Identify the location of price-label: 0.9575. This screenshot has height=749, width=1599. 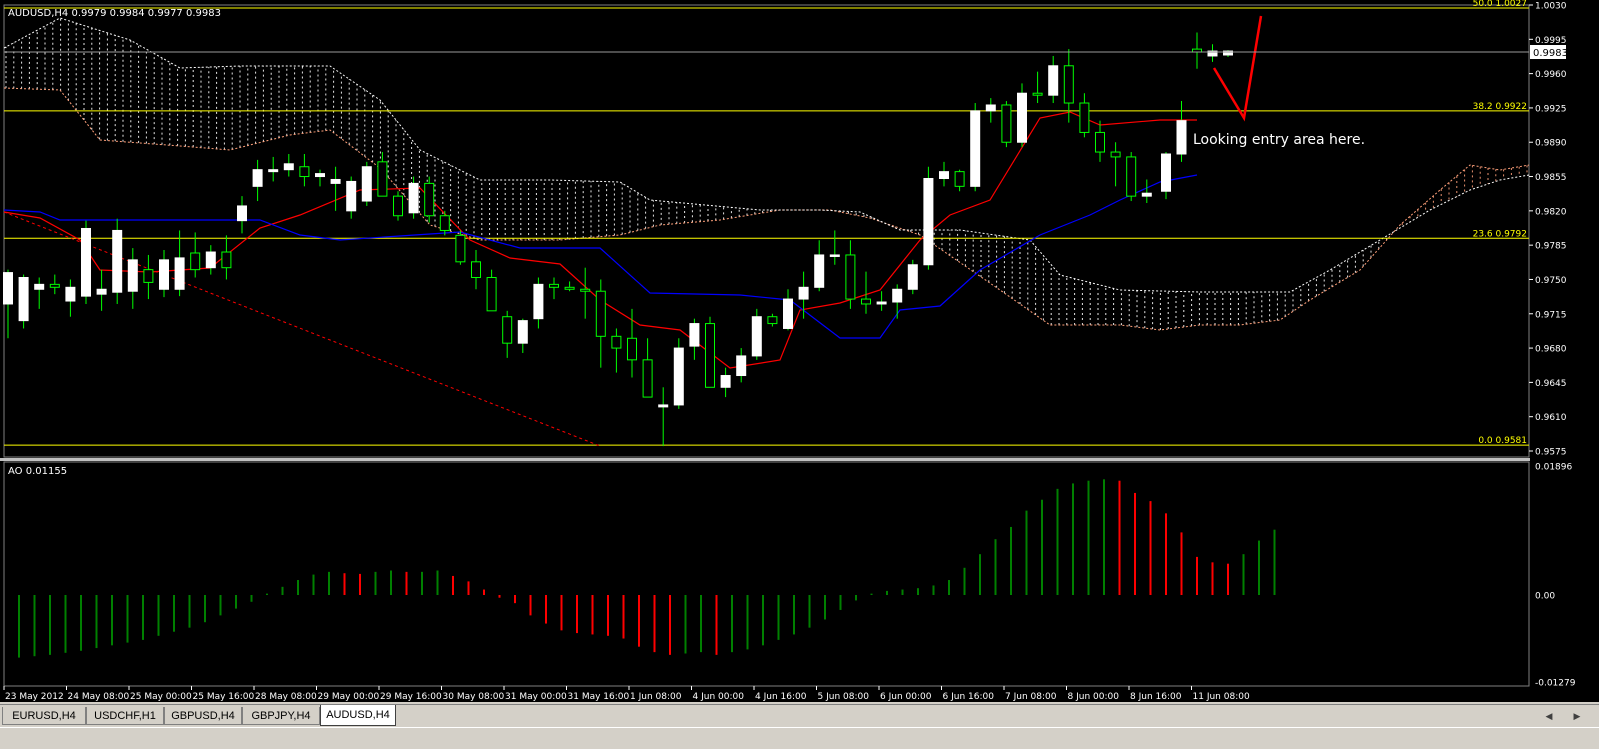
(1551, 453).